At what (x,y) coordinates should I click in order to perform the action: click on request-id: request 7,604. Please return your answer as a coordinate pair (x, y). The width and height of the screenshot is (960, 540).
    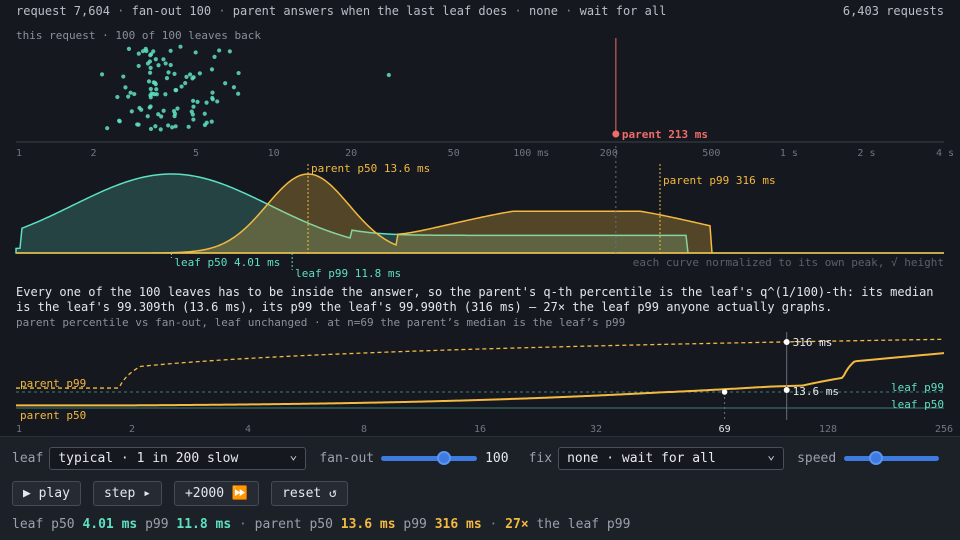
    Looking at the image, I should click on (63, 11).